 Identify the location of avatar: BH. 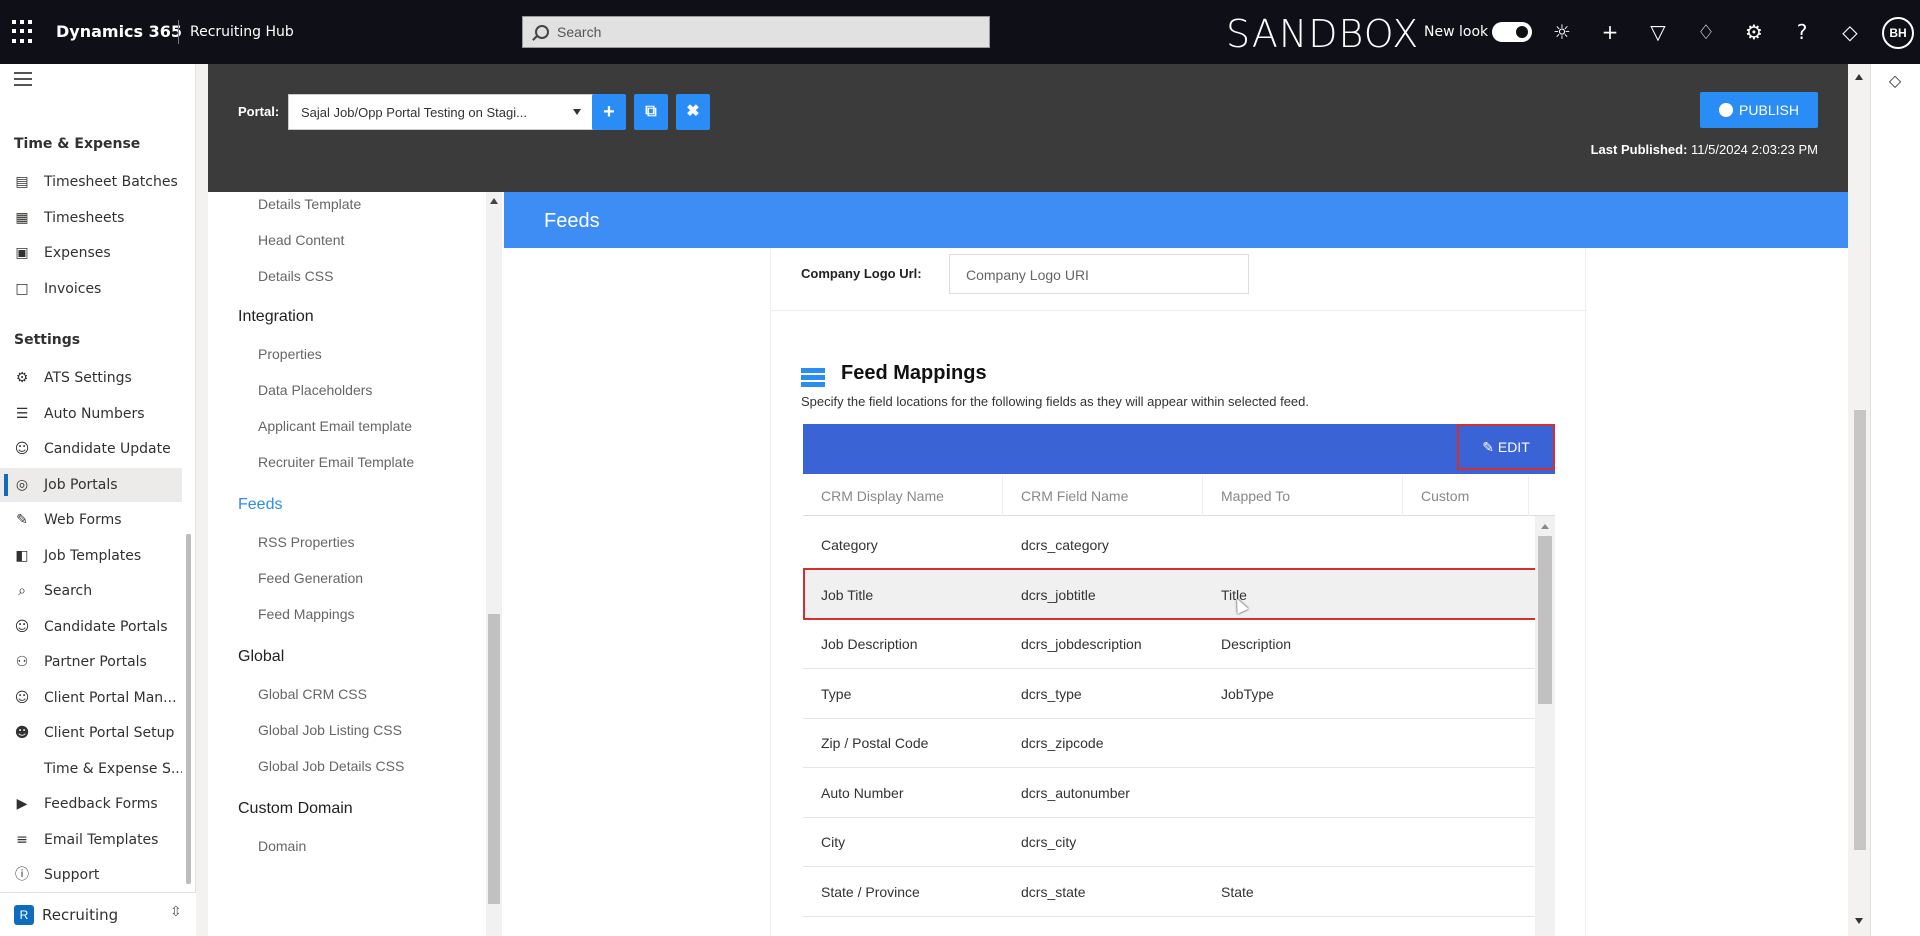
(1898, 33).